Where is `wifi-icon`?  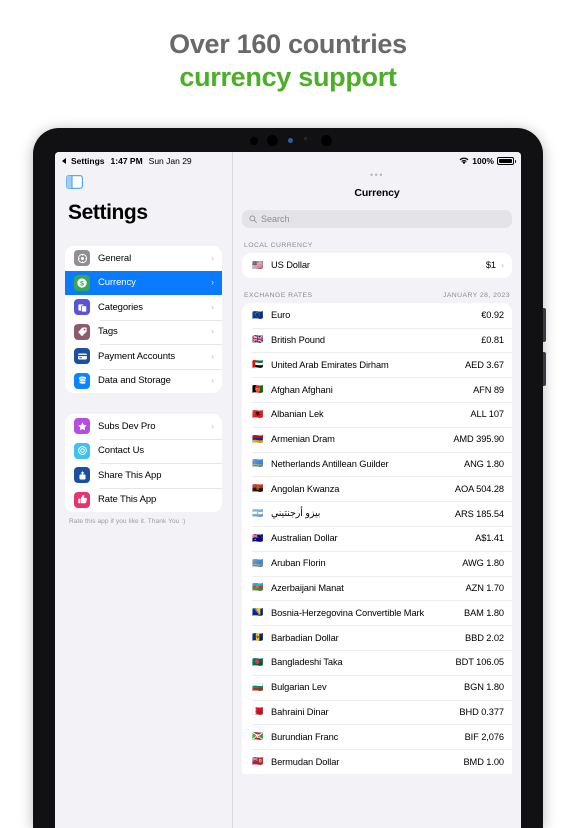 wifi-icon is located at coordinates (464, 161).